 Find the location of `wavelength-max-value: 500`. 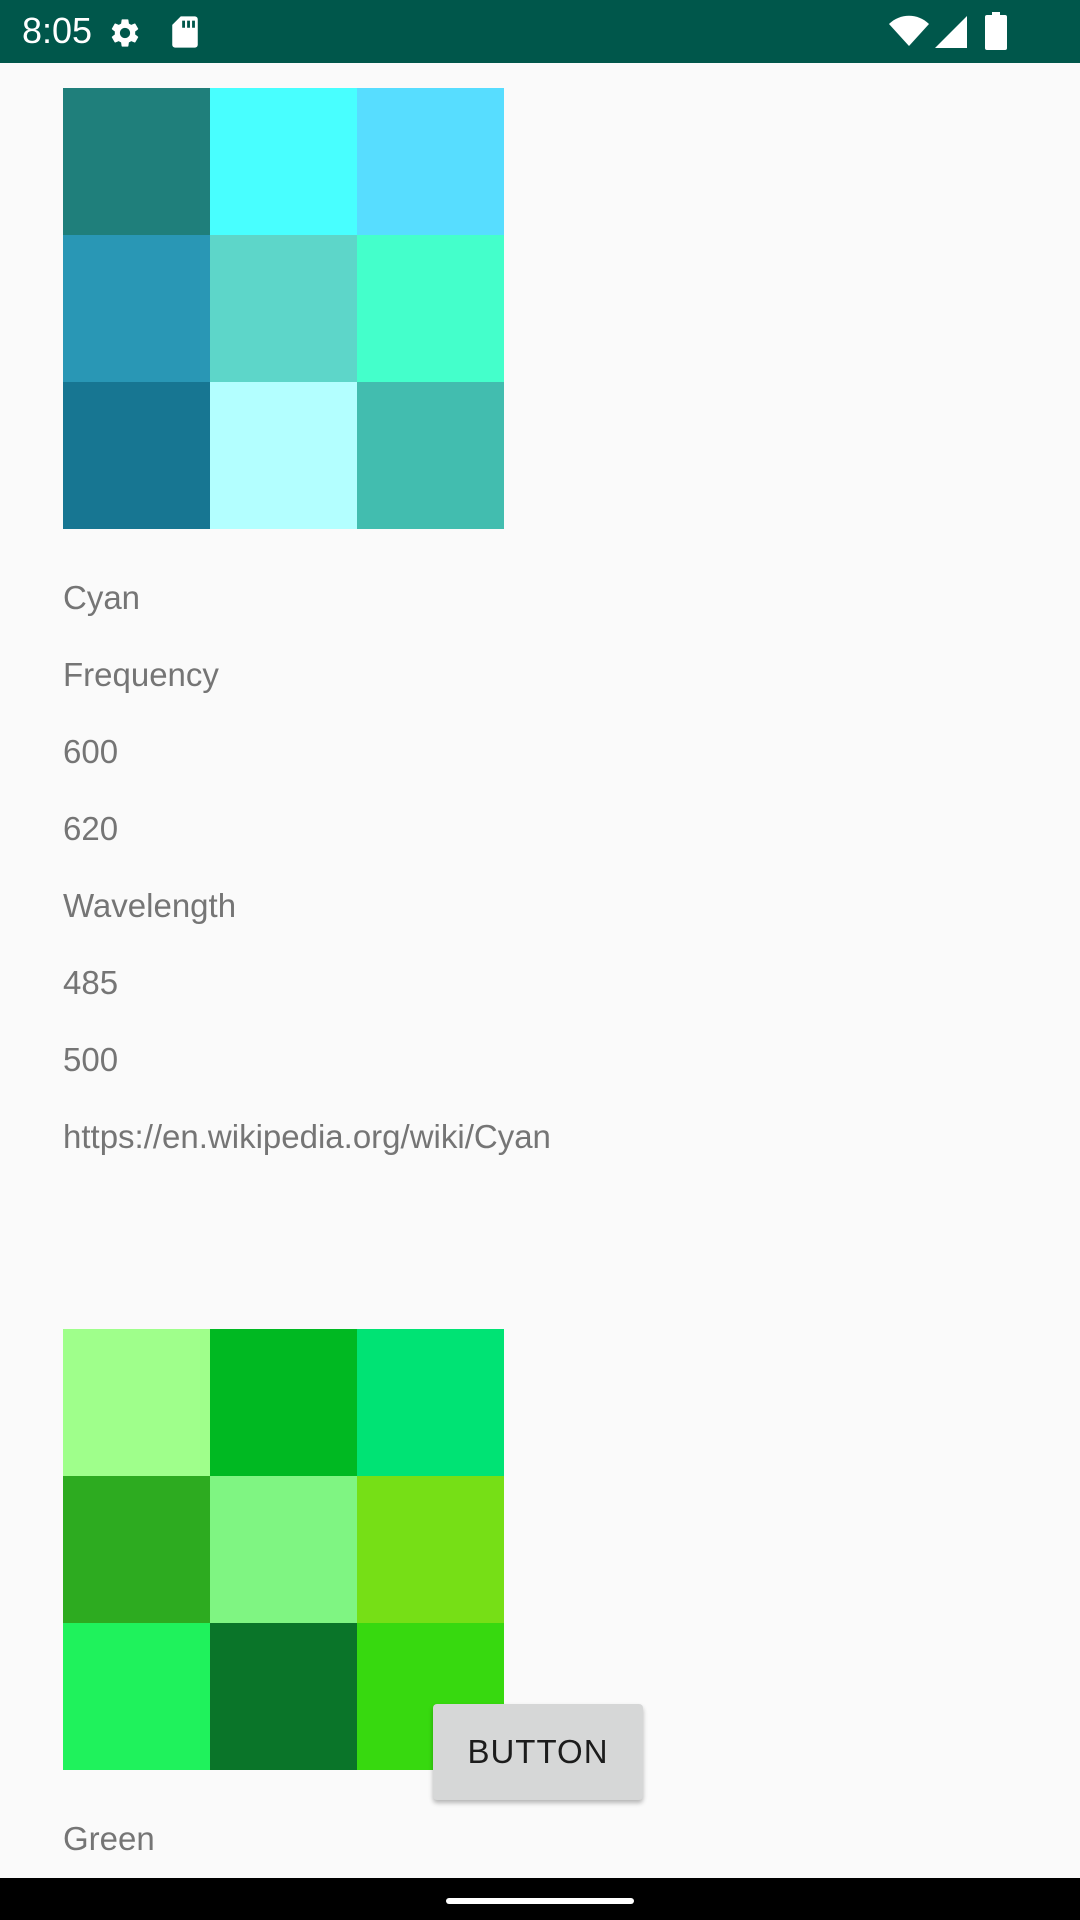

wavelength-max-value: 500 is located at coordinates (91, 1059).